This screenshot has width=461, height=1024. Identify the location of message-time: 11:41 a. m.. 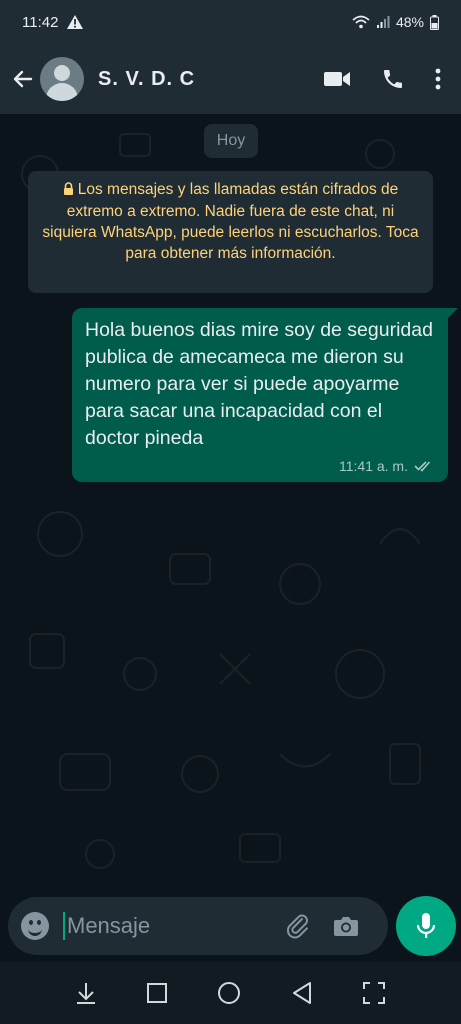
(373, 466).